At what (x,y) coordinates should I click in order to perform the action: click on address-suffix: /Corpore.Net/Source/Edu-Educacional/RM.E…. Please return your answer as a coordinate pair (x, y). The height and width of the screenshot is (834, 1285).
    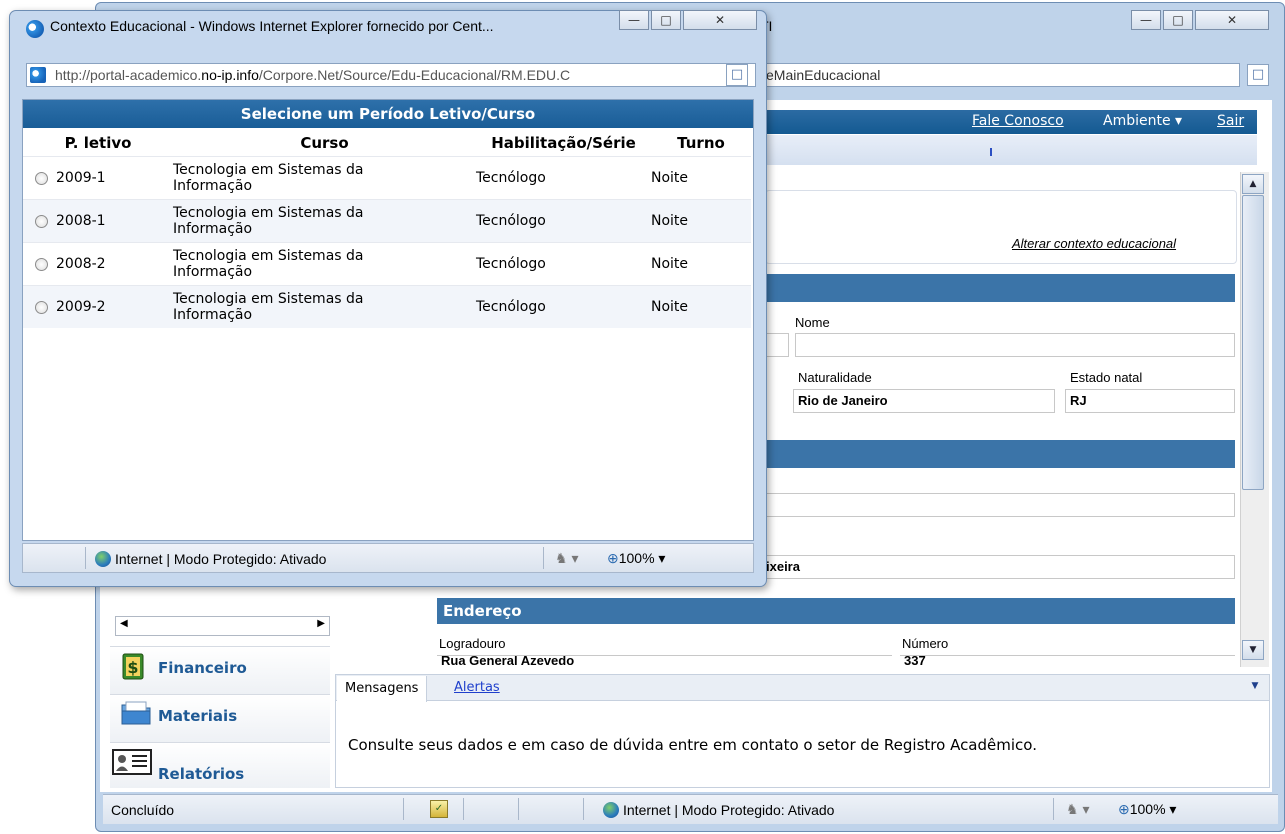
    Looking at the image, I should click on (414, 75).